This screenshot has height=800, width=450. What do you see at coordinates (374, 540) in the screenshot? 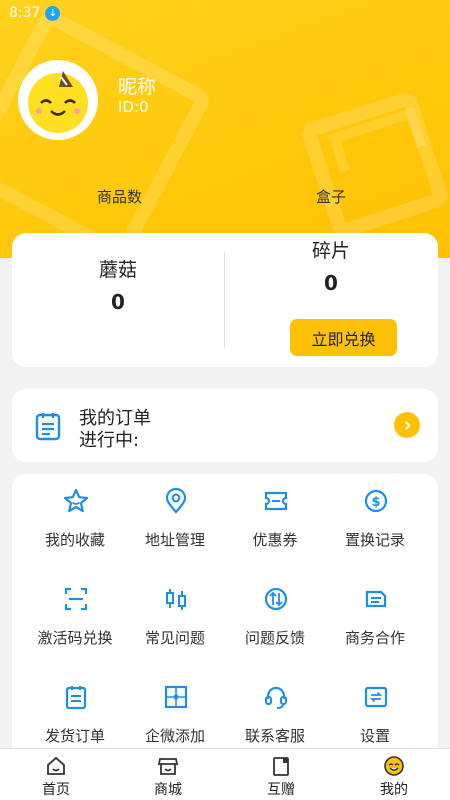
I see `menu-label: 置换记录` at bounding box center [374, 540].